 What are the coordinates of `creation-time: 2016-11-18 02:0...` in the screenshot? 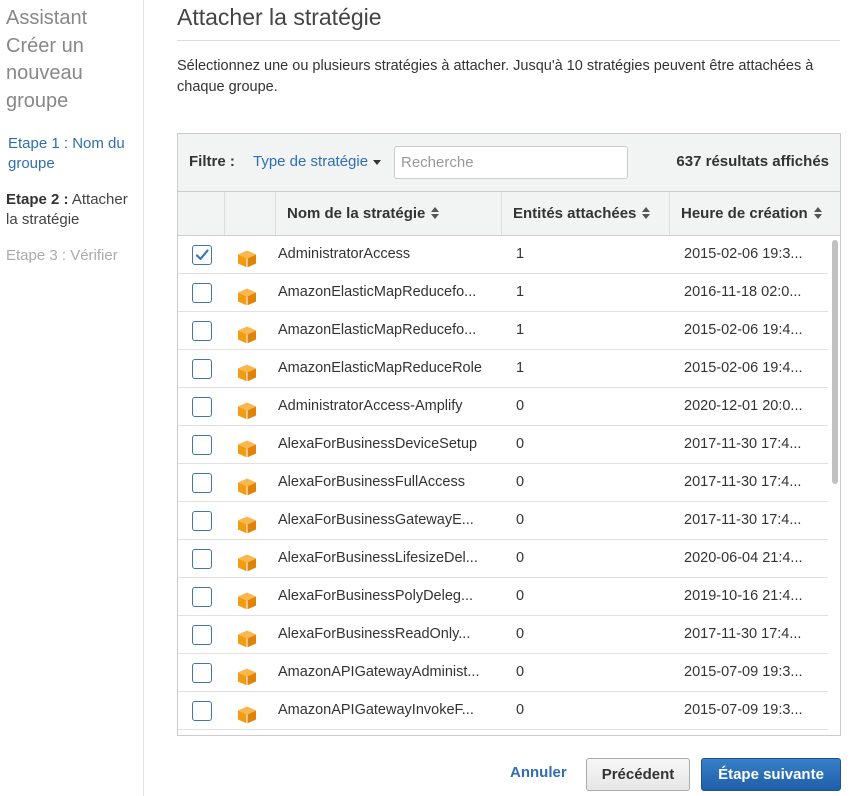 It's located at (743, 292).